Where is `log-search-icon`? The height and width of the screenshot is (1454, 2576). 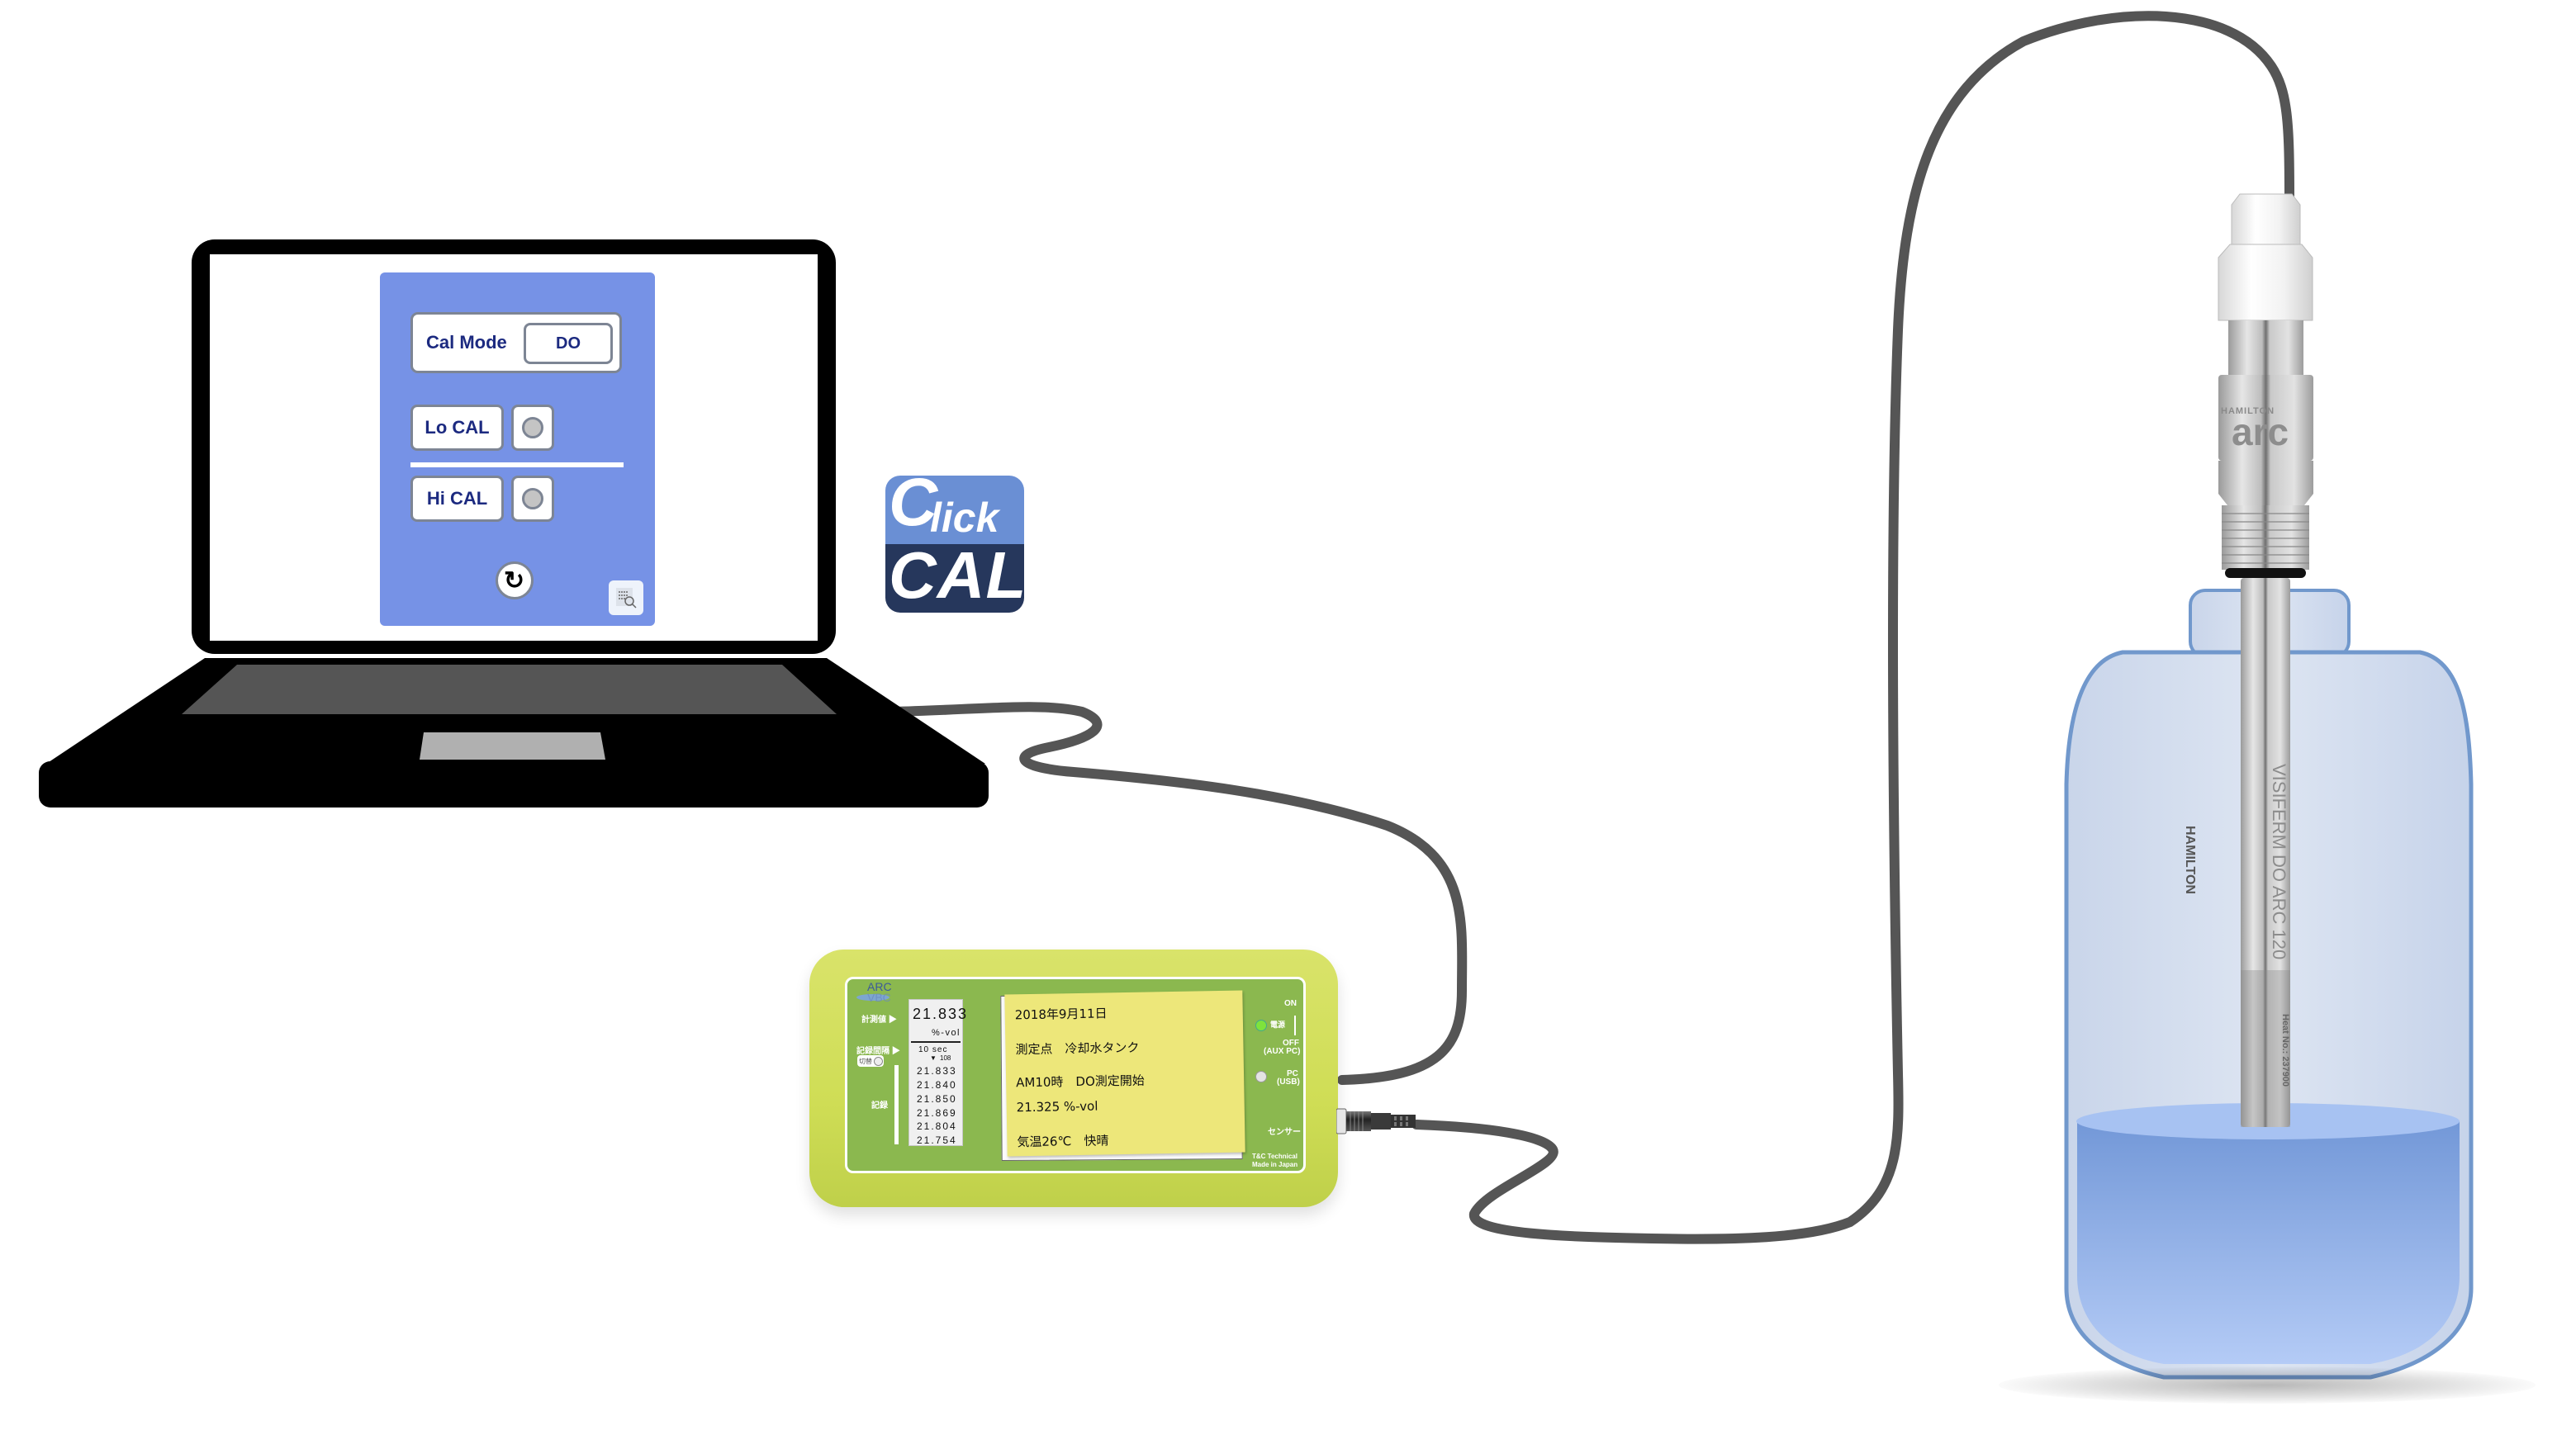
log-search-icon is located at coordinates (626, 598).